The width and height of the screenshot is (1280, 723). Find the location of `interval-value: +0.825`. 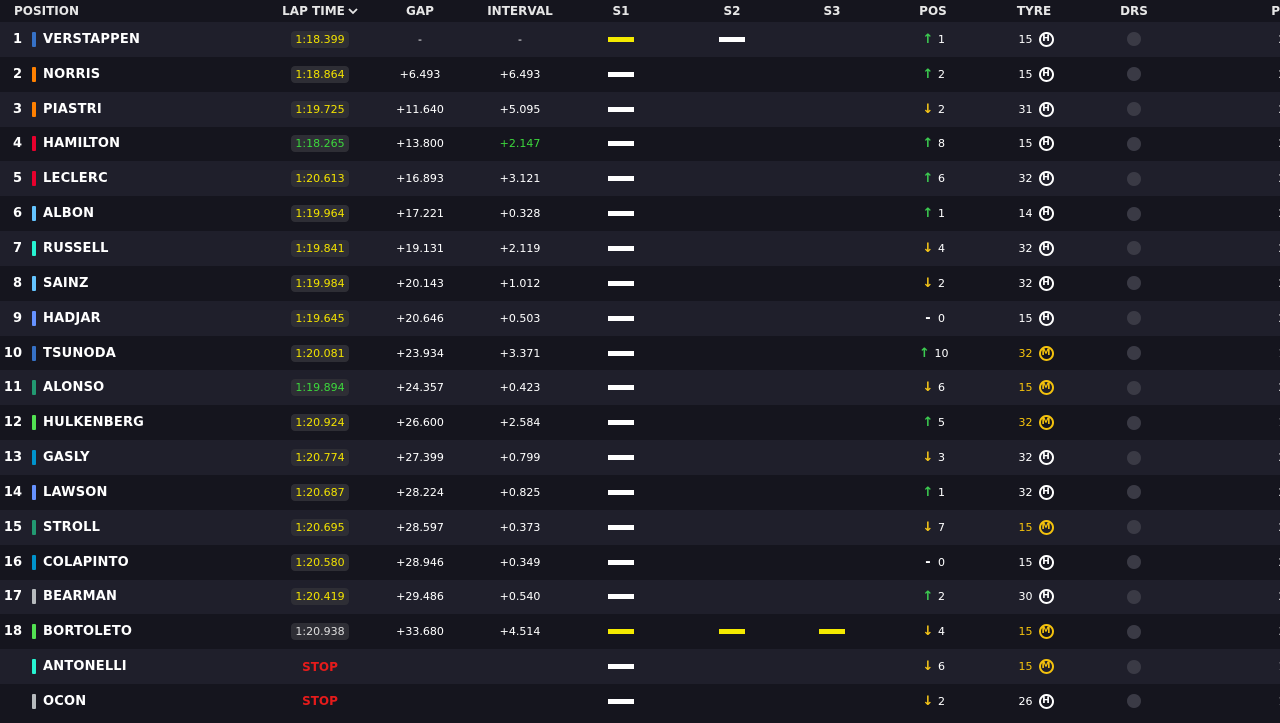

interval-value: +0.825 is located at coordinates (520, 492).